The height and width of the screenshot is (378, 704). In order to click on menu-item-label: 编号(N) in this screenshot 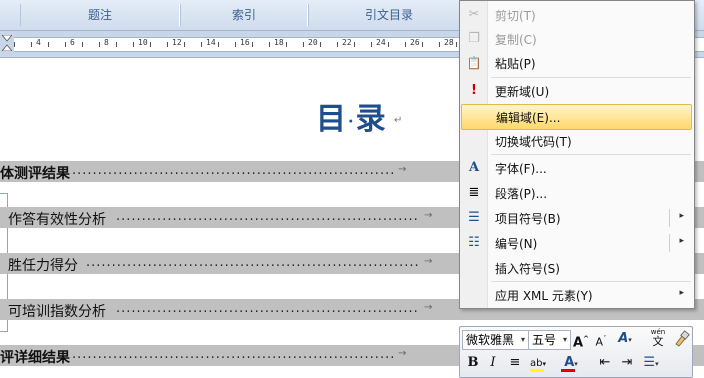, I will do `click(516, 244)`.